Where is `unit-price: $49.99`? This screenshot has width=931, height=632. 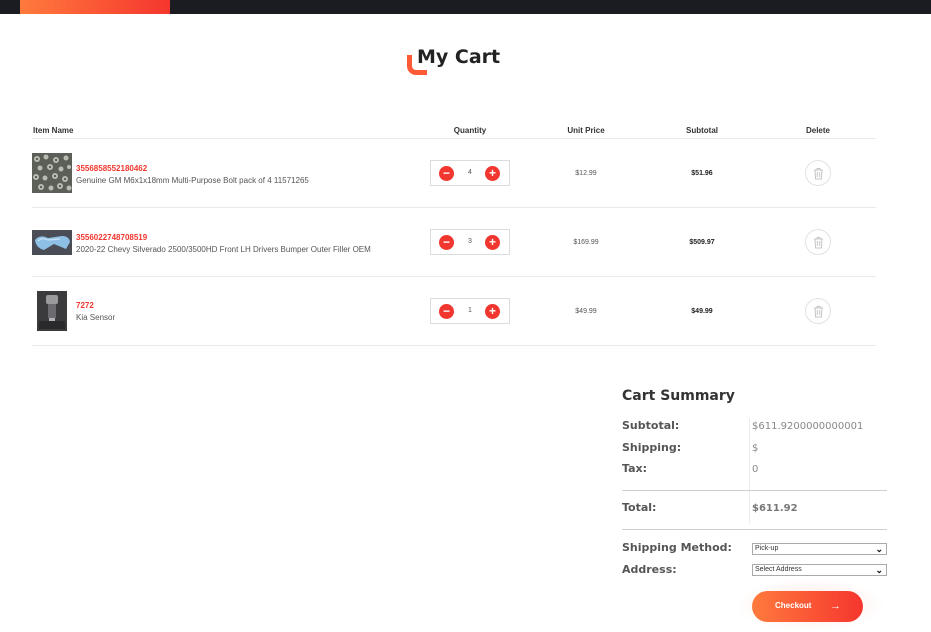 unit-price: $49.99 is located at coordinates (586, 311).